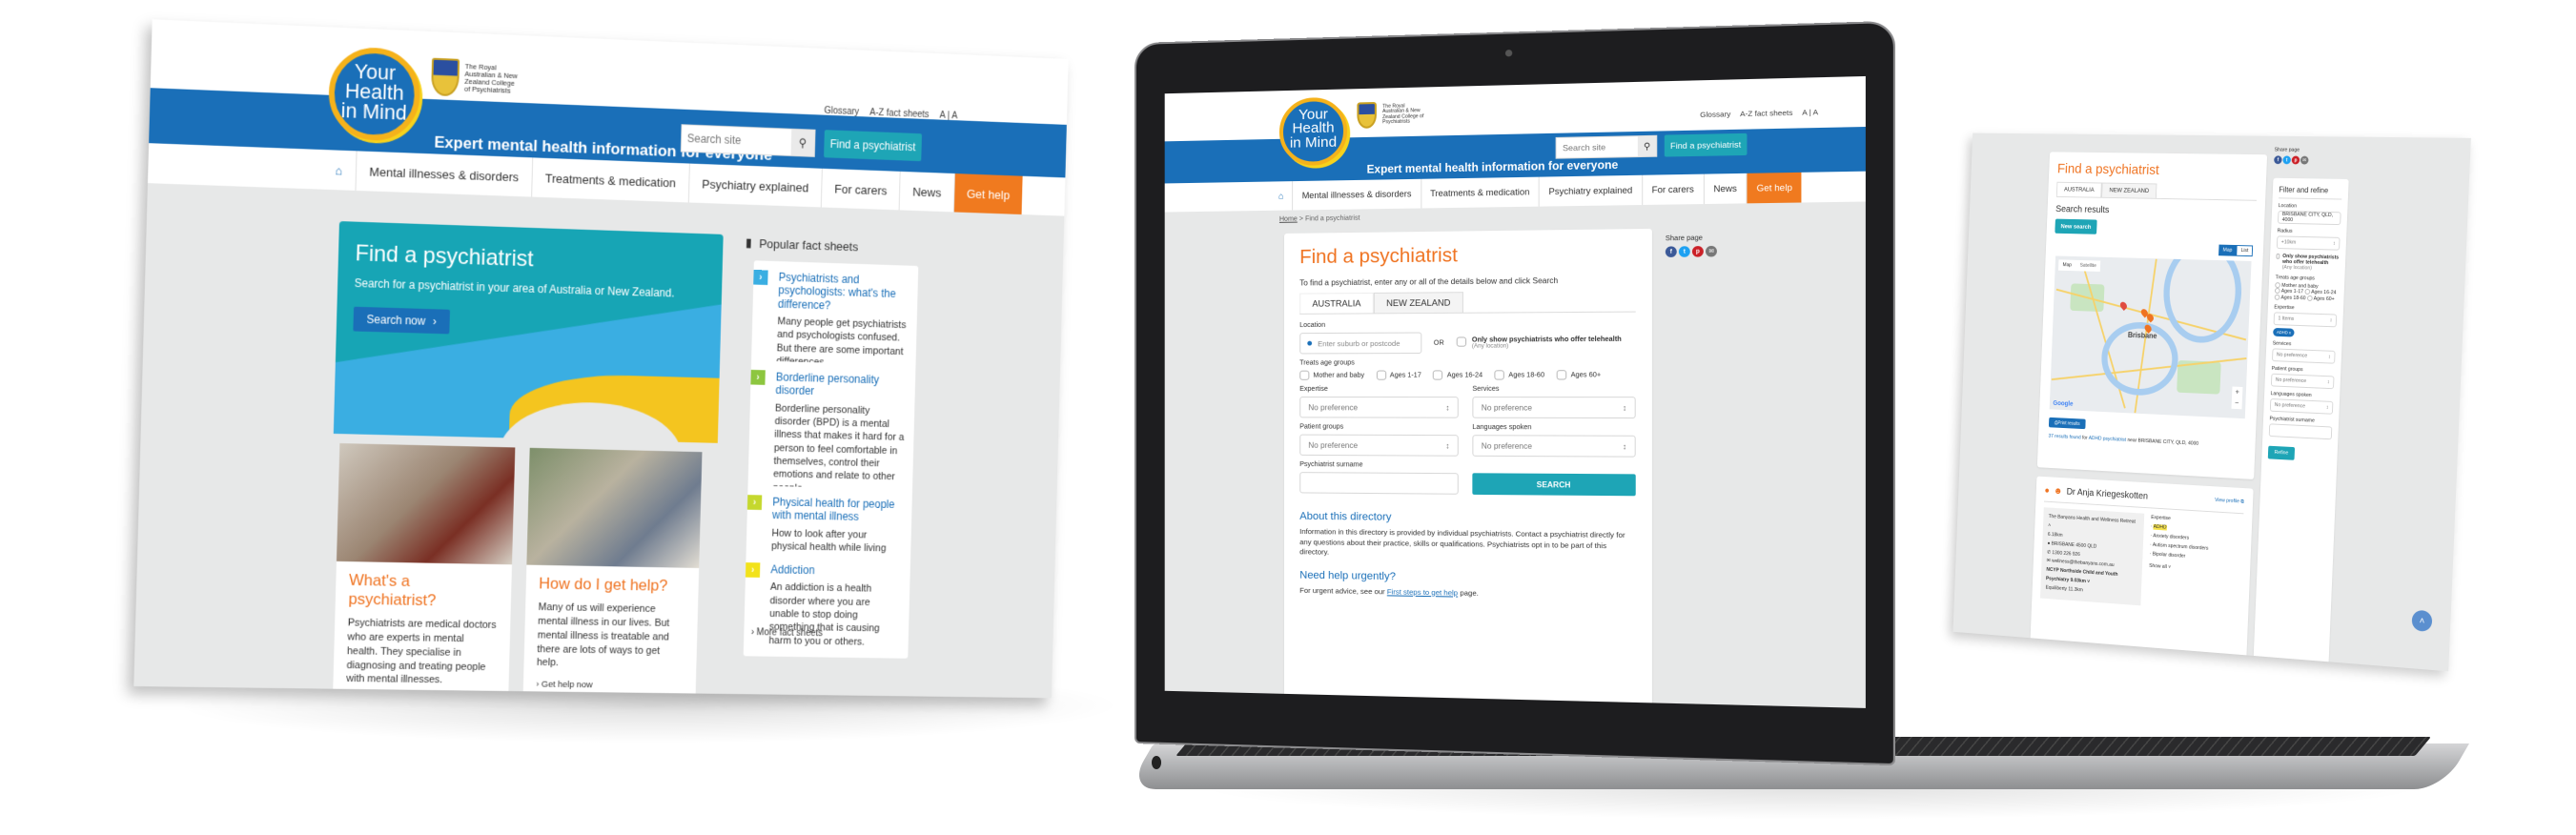 The image size is (2576, 835). I want to click on age-option: Ages 1-17, so click(1398, 375).